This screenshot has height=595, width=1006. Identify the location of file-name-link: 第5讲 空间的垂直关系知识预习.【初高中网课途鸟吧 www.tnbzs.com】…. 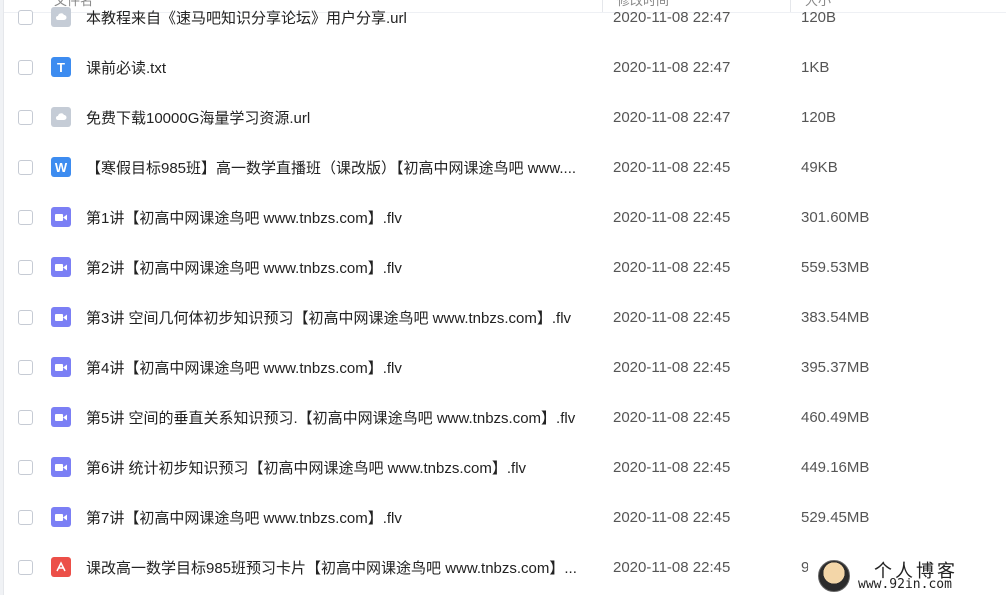
(330, 417).